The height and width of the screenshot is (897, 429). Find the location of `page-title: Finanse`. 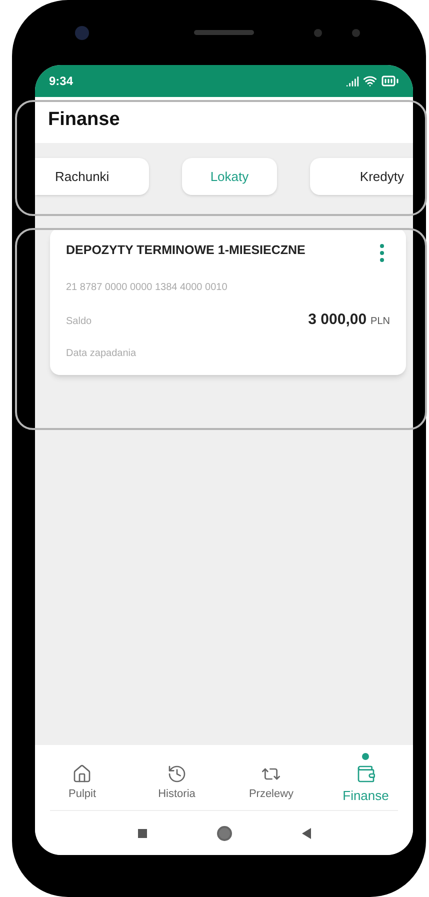

page-title: Finanse is located at coordinates (84, 120).